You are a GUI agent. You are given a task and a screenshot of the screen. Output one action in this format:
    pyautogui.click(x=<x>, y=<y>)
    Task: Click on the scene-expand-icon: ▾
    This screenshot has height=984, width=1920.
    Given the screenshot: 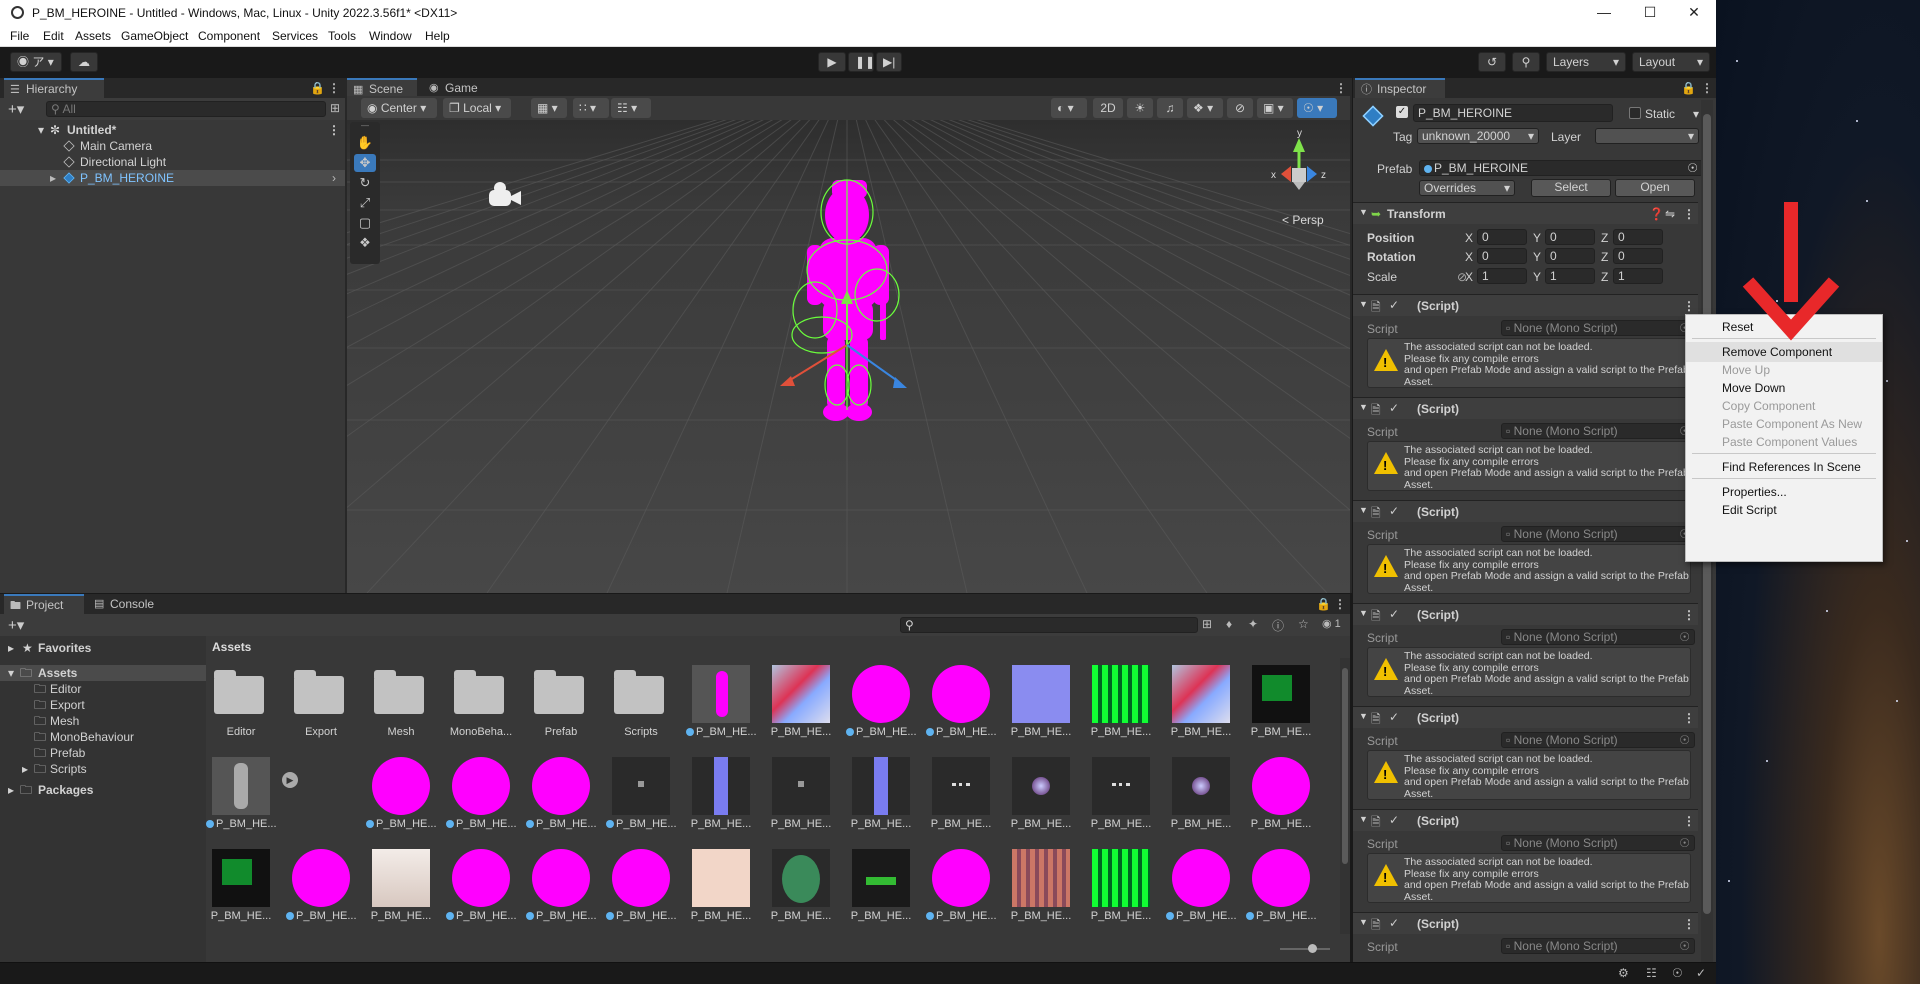 What is the action you would take?
    pyautogui.click(x=41, y=130)
    